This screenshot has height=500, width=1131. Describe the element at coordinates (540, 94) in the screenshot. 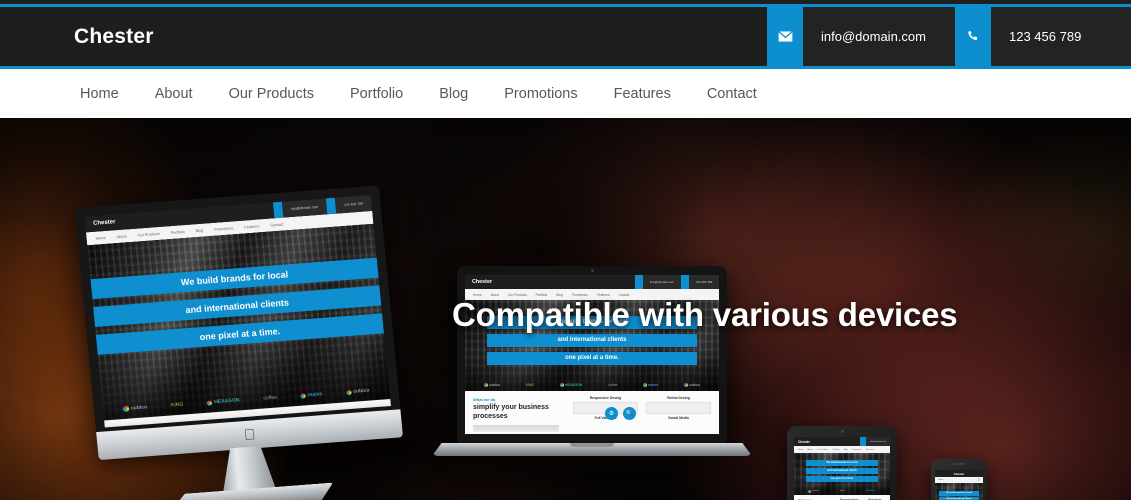

I see `nav-item-promotions: Promotions` at that location.